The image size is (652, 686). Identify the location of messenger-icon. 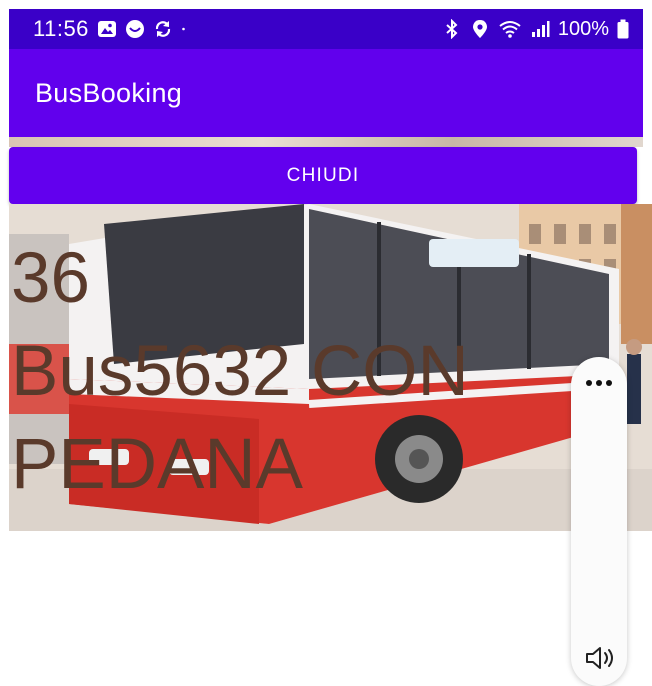
(134, 29).